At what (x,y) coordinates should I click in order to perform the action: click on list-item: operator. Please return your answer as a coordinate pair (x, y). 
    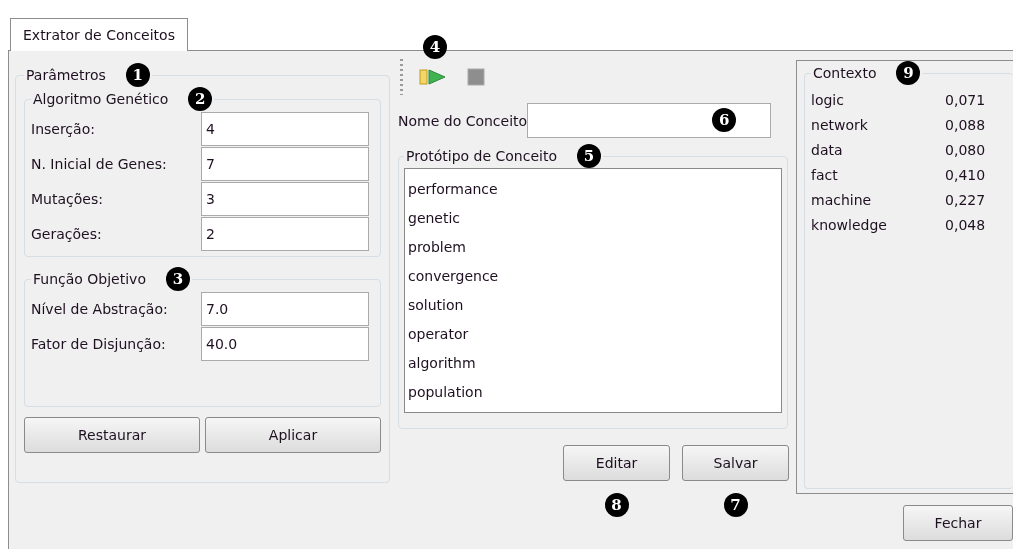
    Looking at the image, I should click on (593, 333).